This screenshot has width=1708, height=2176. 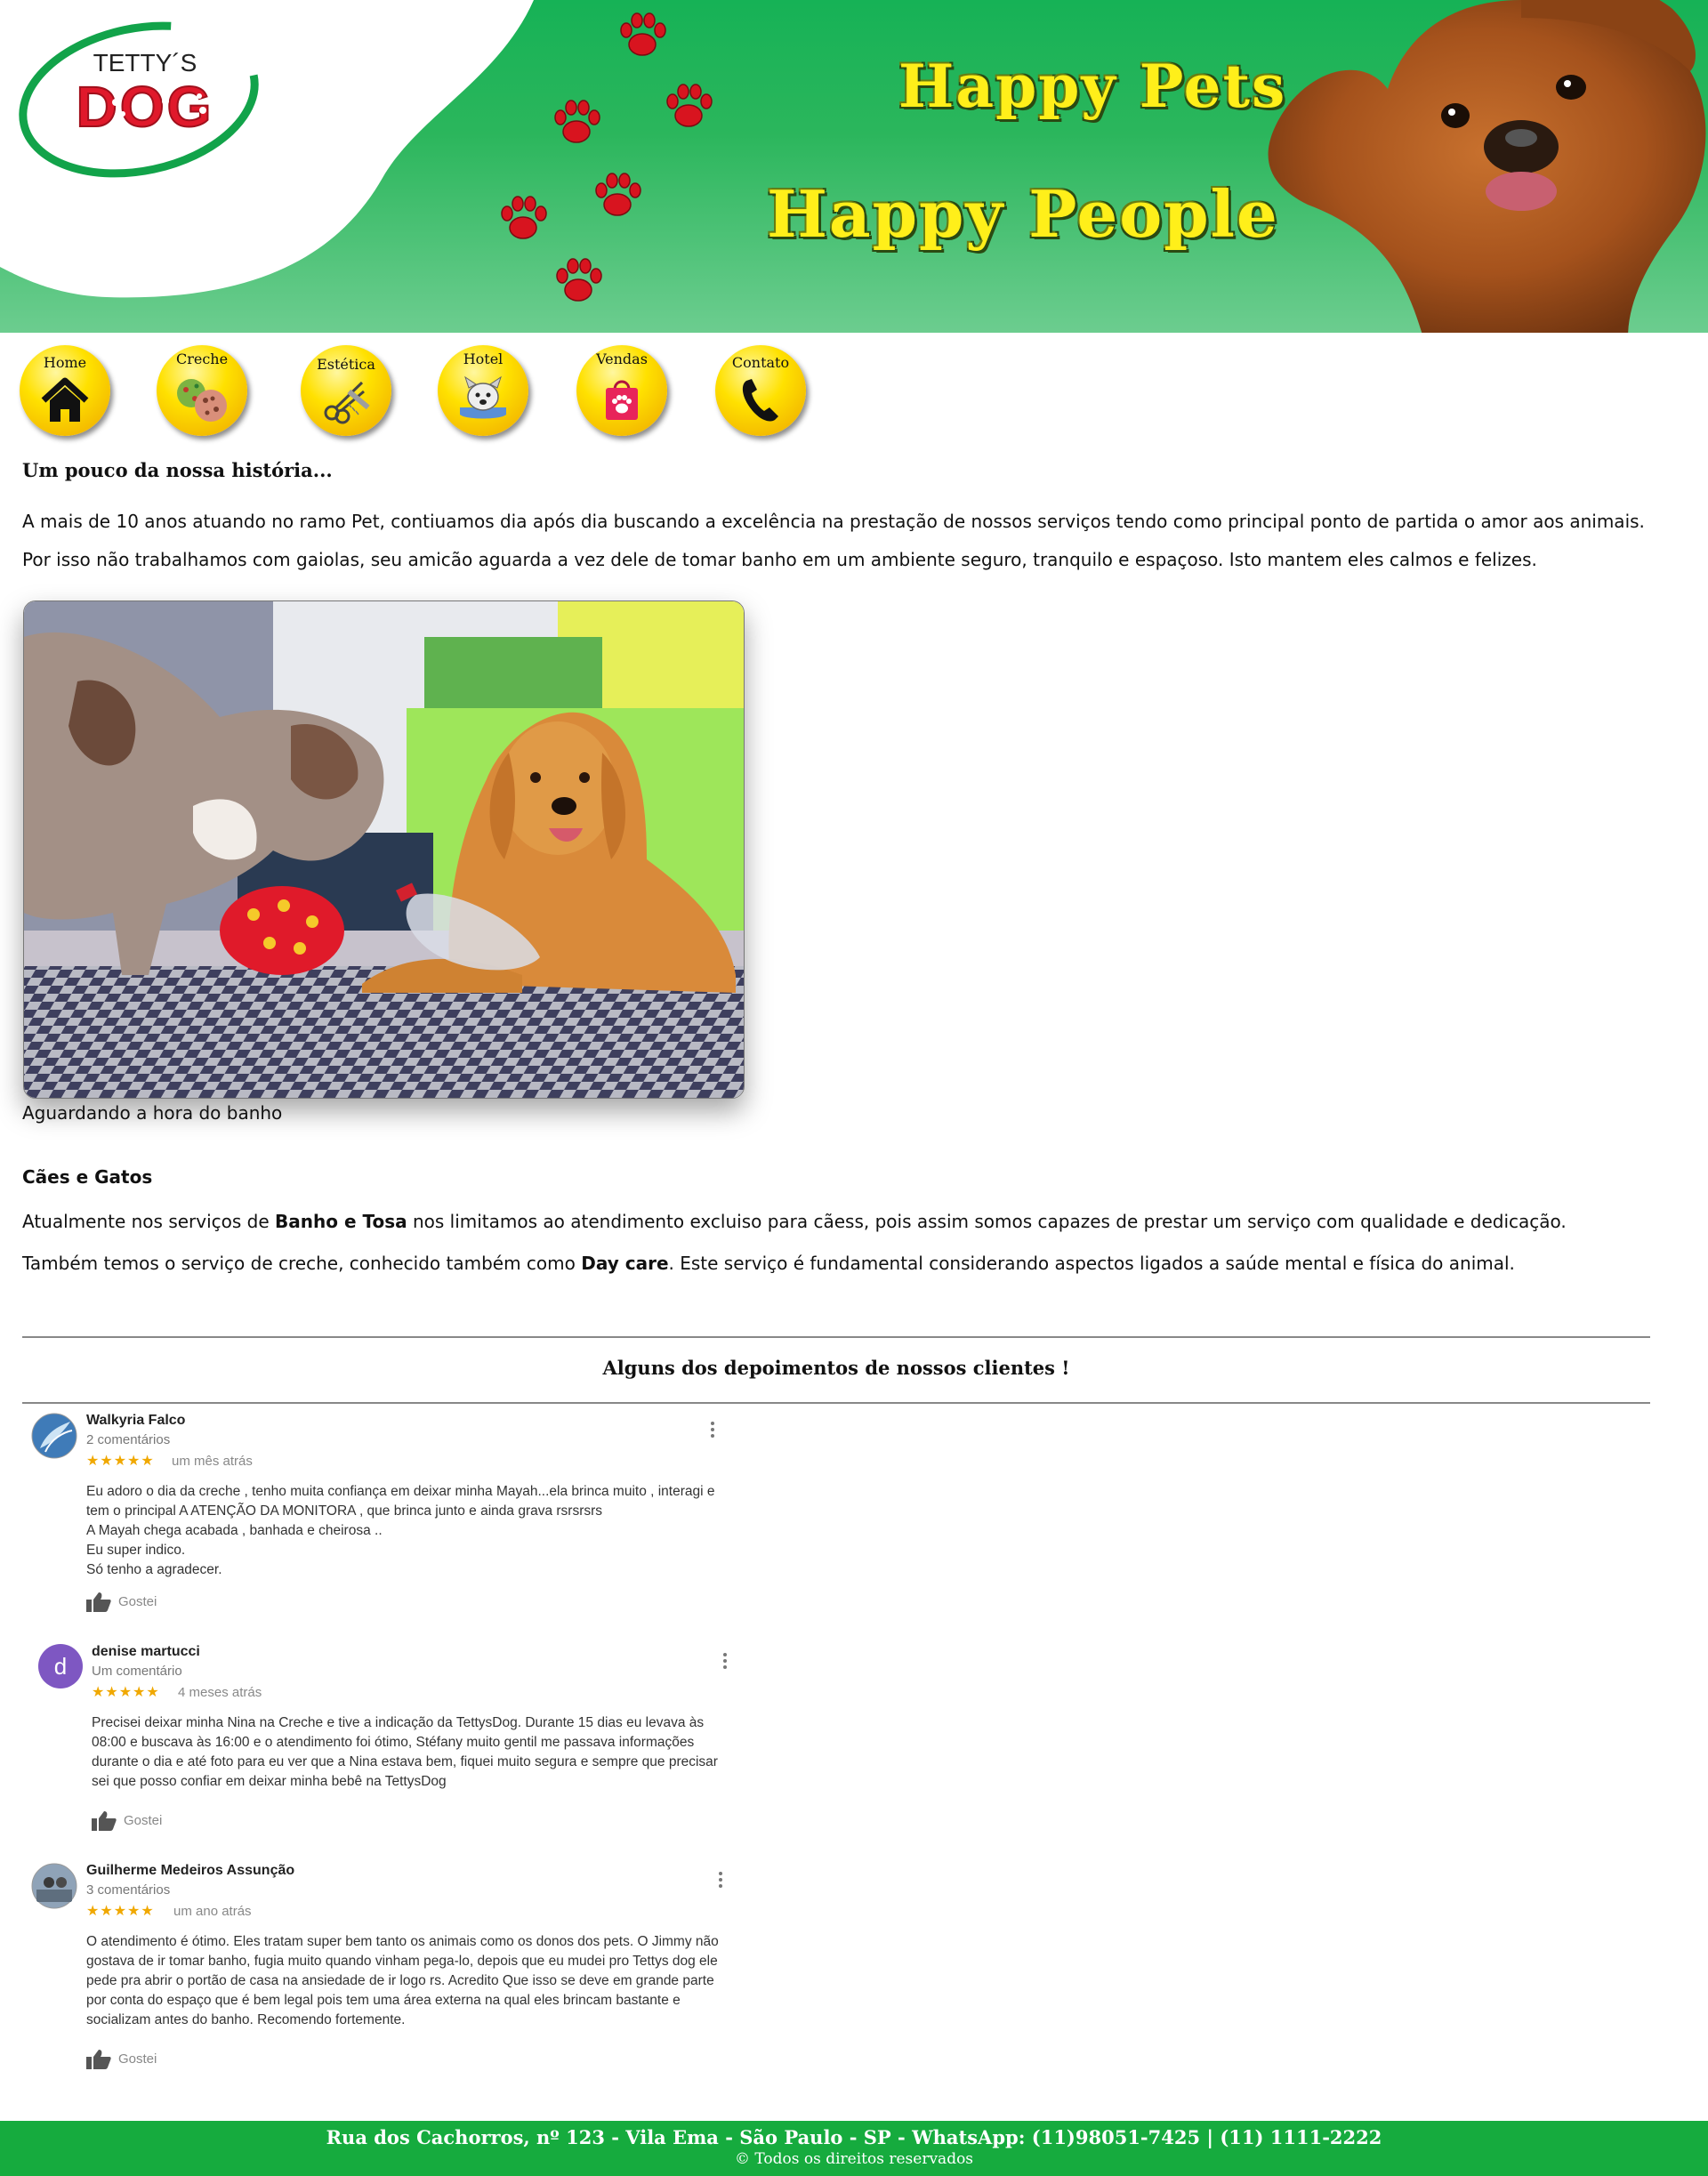 What do you see at coordinates (65, 362) in the screenshot?
I see `nav-home-label: Home` at bounding box center [65, 362].